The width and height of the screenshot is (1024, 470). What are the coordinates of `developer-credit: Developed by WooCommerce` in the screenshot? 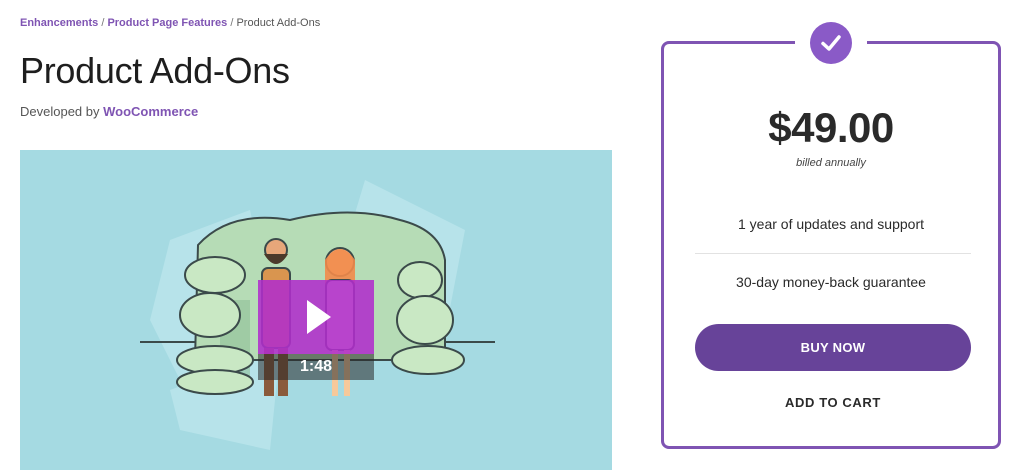 It's located at (109, 111).